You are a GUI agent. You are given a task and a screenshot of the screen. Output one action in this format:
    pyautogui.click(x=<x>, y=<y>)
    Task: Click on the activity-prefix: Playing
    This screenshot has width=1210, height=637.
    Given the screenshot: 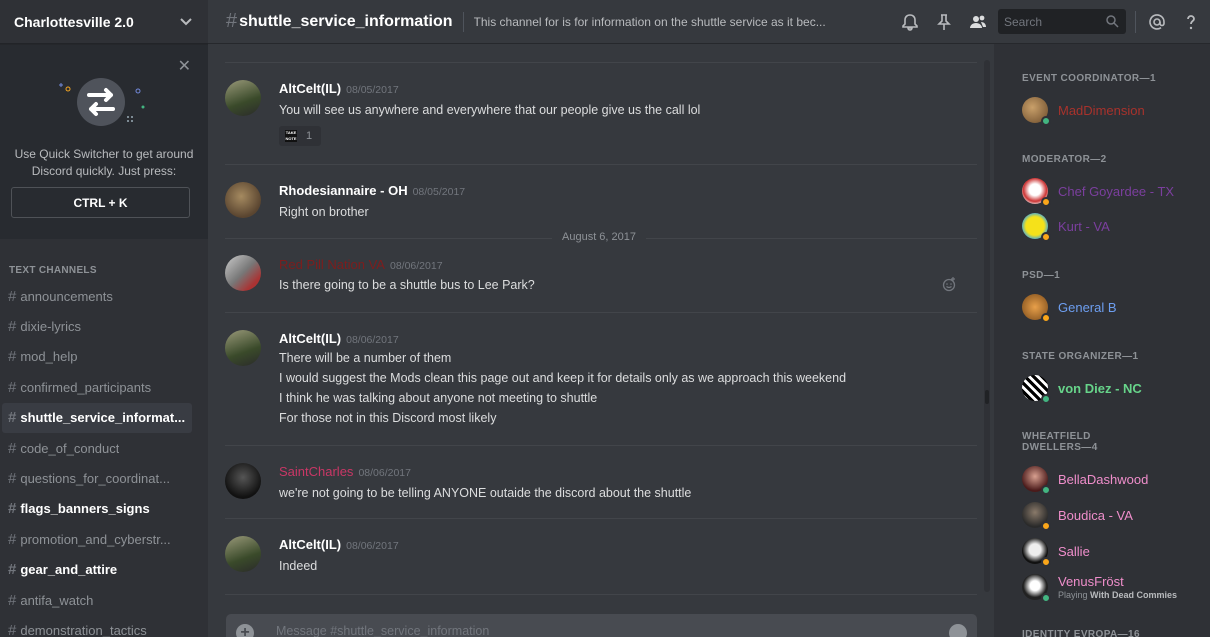 What is the action you would take?
    pyautogui.click(x=1073, y=595)
    